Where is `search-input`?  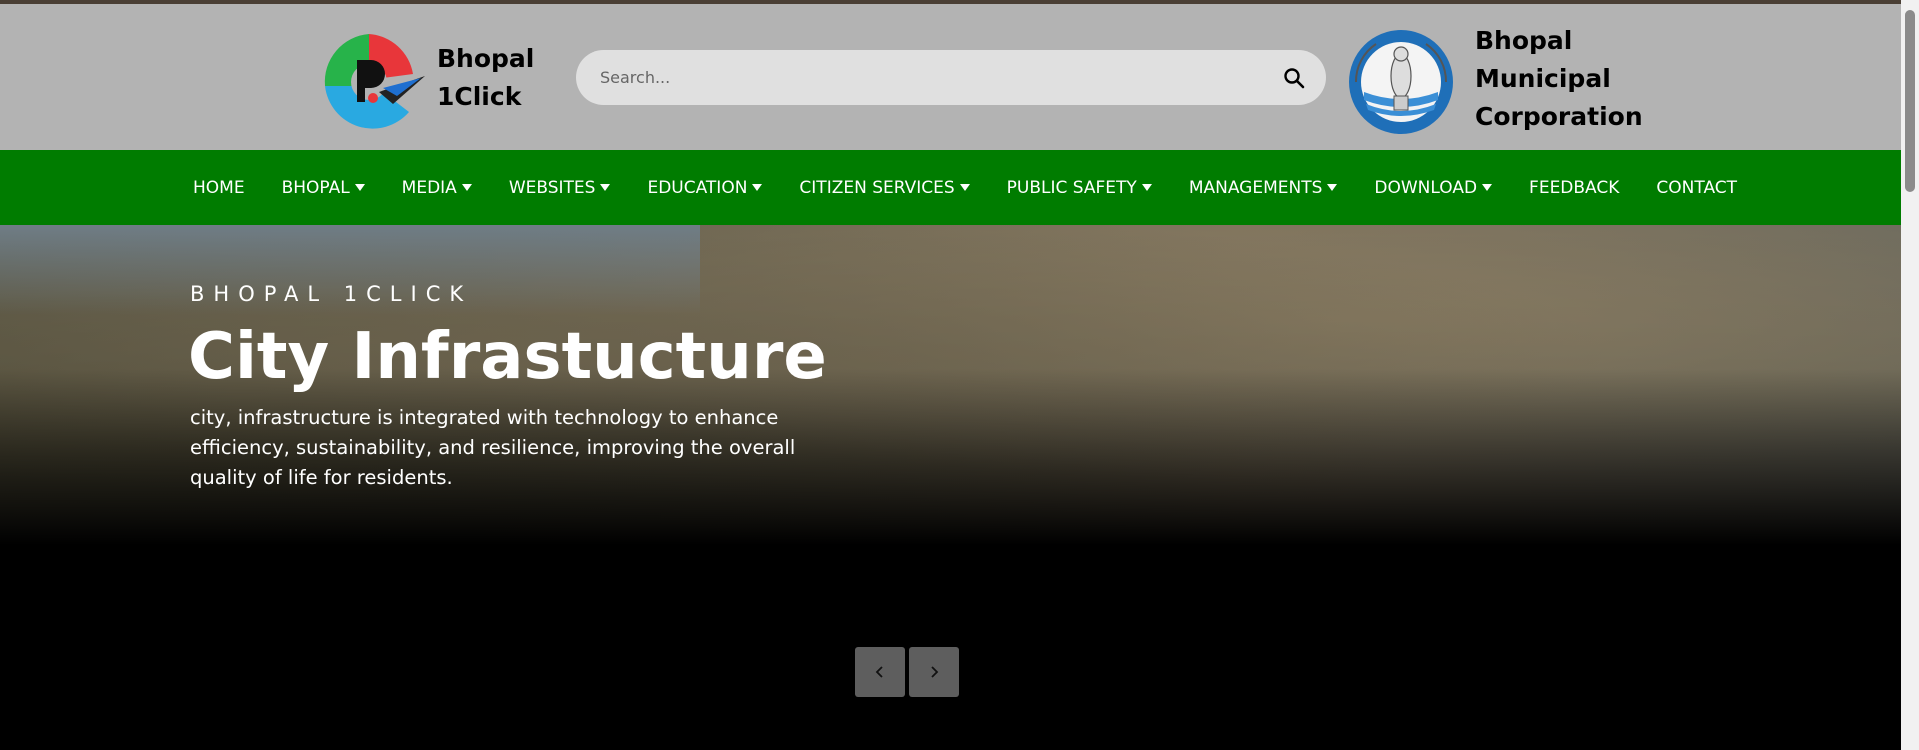 search-input is located at coordinates (925, 77).